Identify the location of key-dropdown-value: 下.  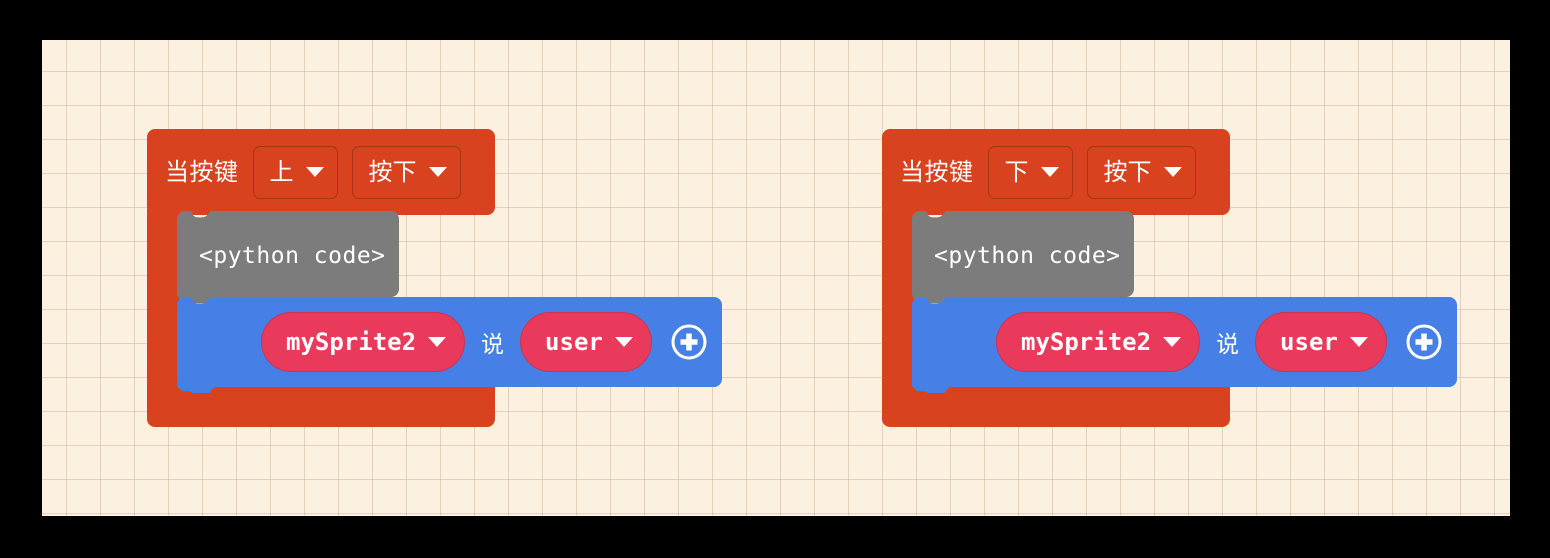
(1016, 172).